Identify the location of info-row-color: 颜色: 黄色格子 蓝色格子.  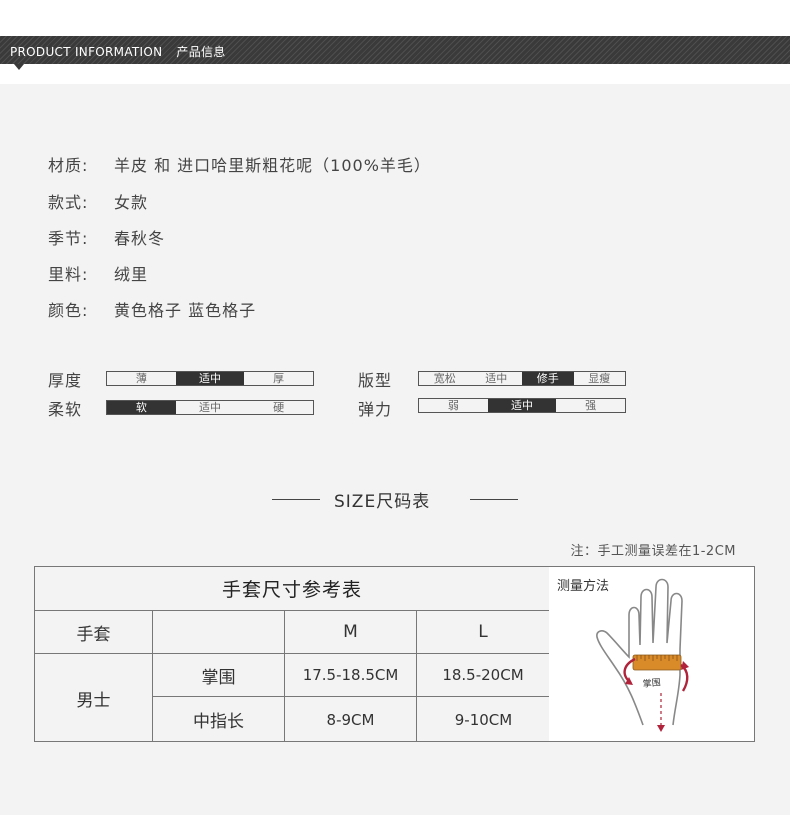
(152, 311).